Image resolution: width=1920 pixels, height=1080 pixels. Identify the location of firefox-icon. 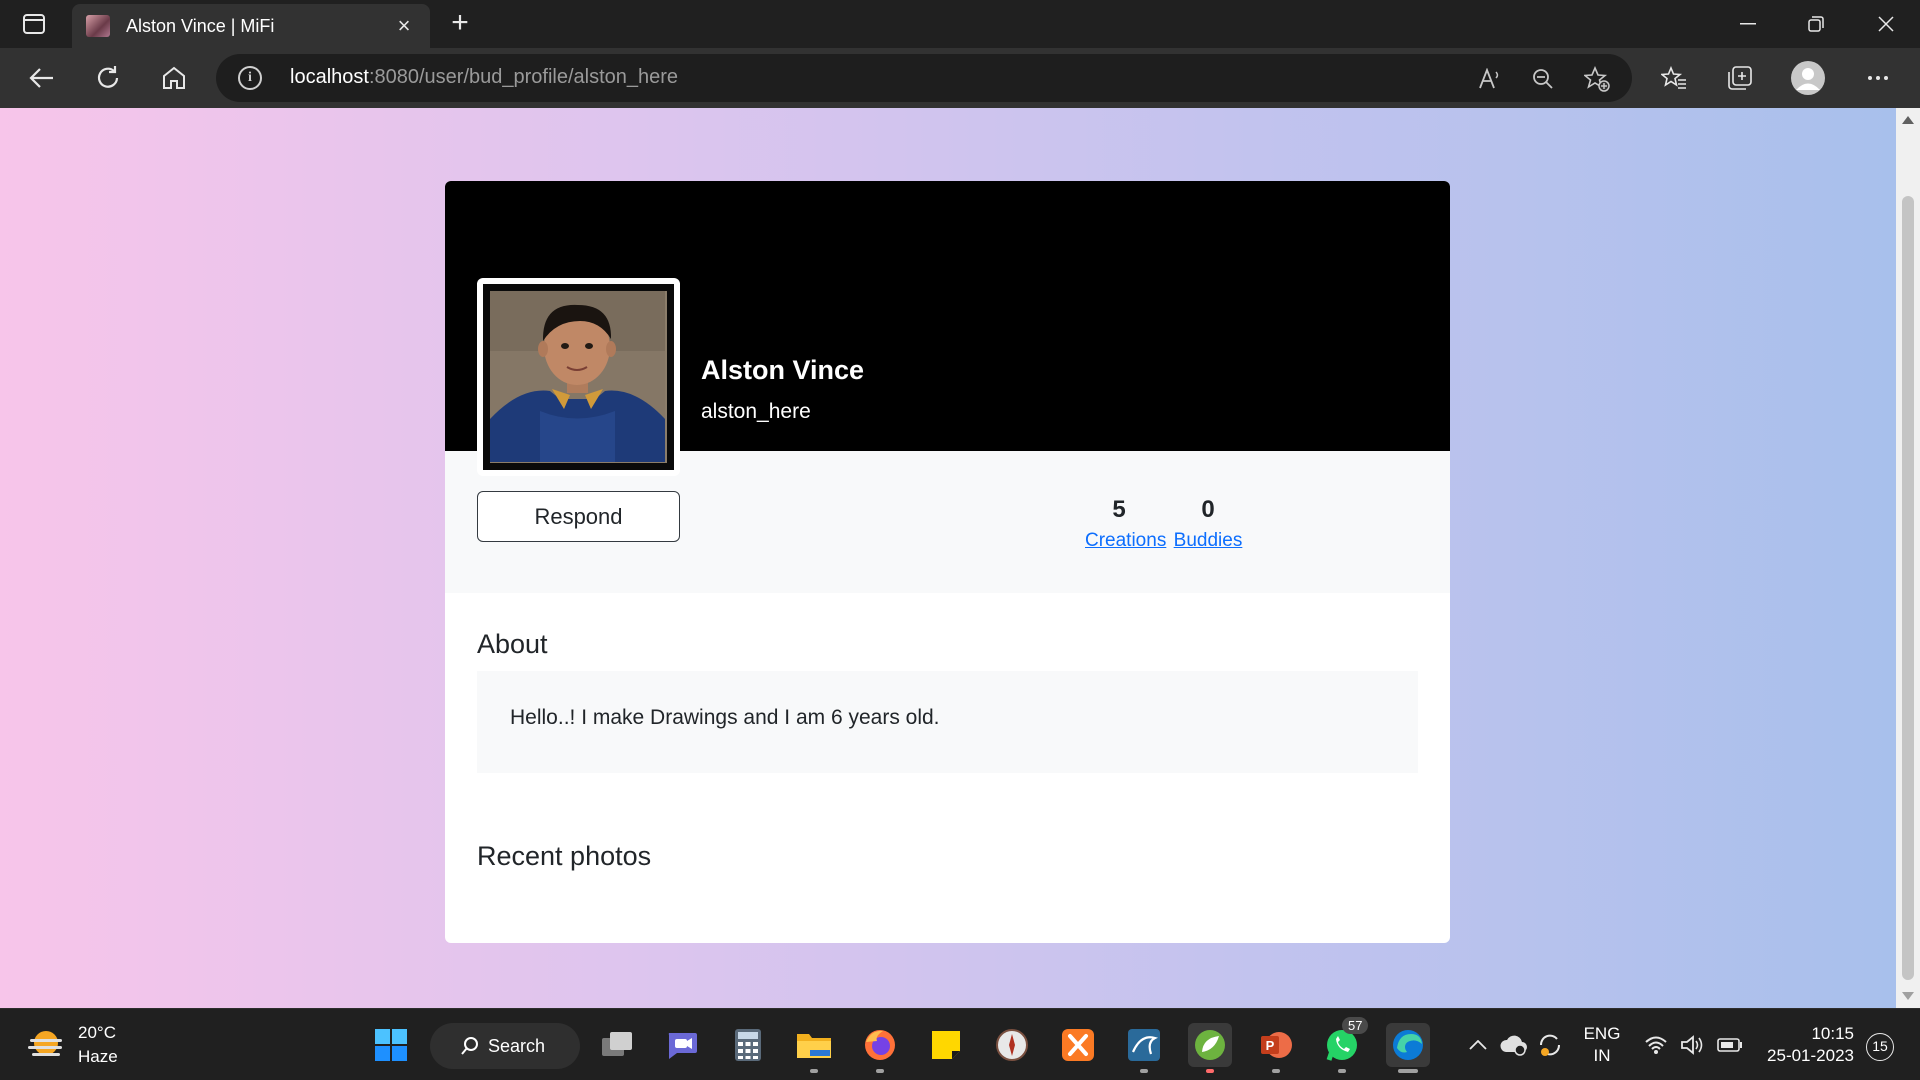
(880, 1048).